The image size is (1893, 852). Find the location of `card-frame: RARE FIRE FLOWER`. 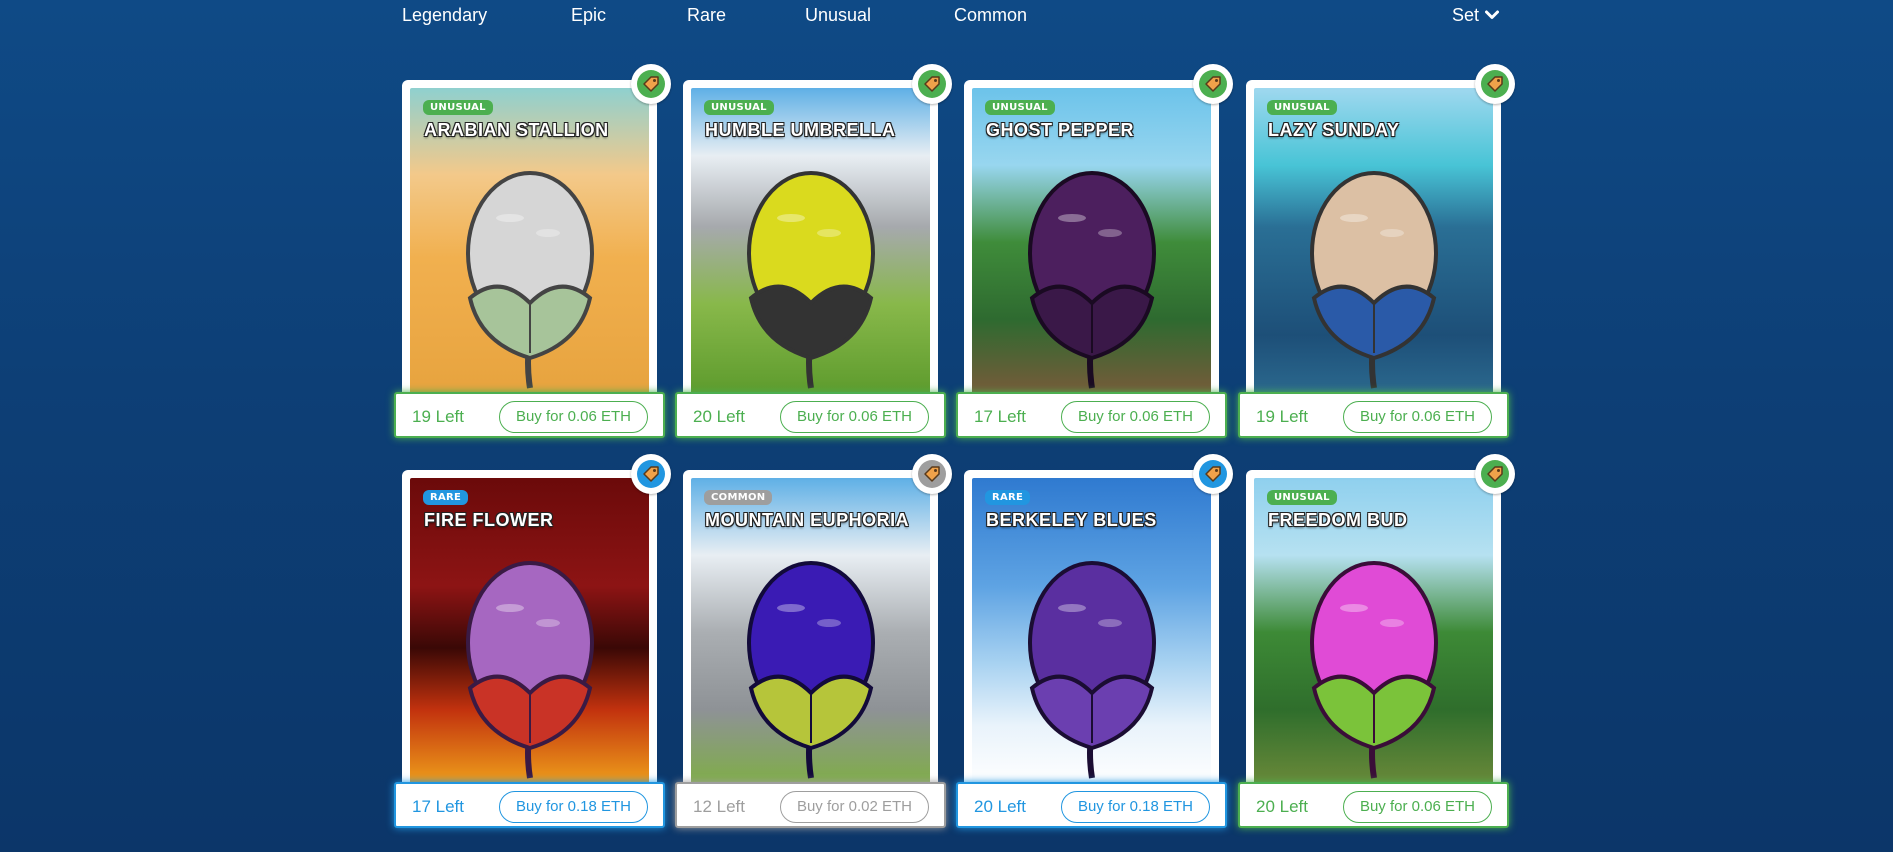

card-frame: RARE FIRE FLOWER is located at coordinates (529, 632).